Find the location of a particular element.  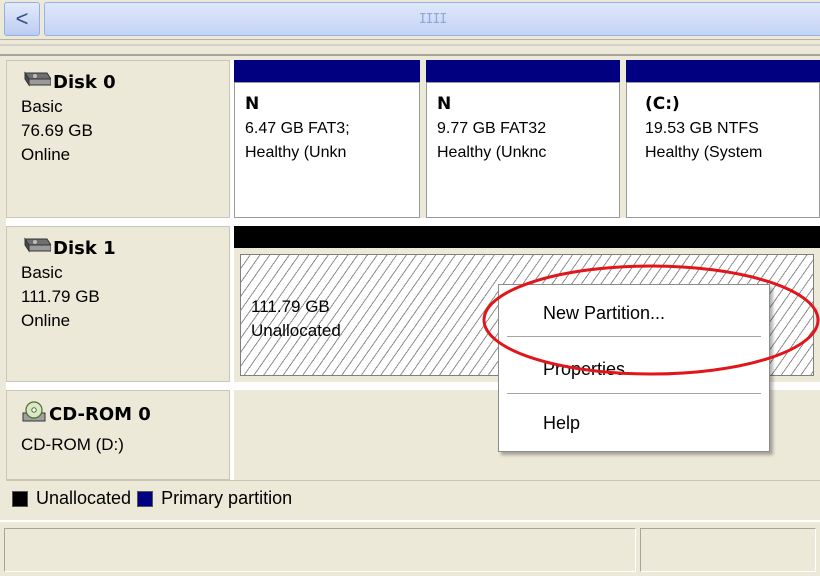

context-menu: New Partition... Properties Help is located at coordinates (634, 368).